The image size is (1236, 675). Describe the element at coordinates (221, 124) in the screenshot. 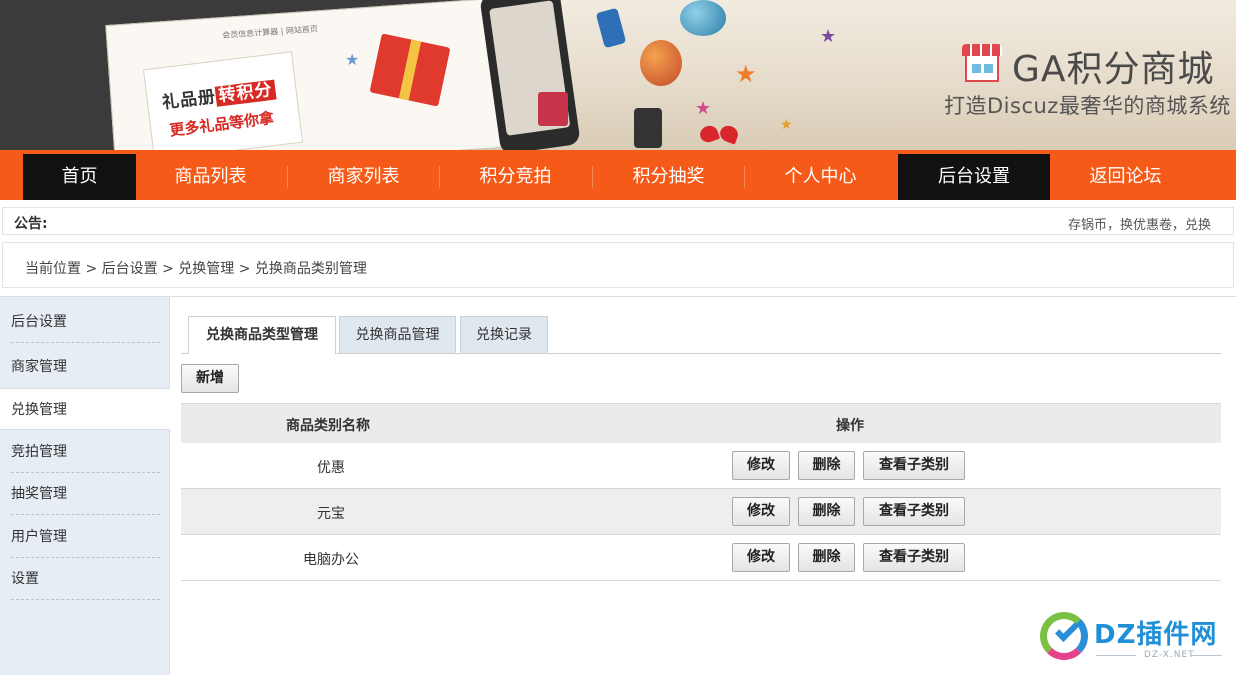

I see `gift-card-slogan: 更多礼品等你拿` at that location.